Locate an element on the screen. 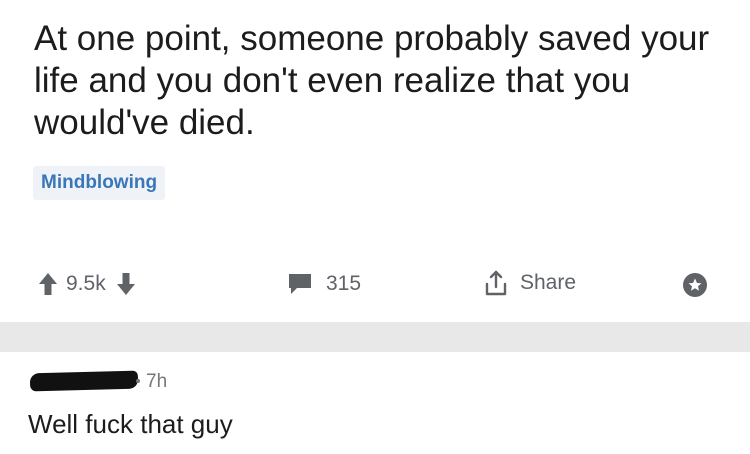  vote-count: 9.5k is located at coordinates (86, 283).